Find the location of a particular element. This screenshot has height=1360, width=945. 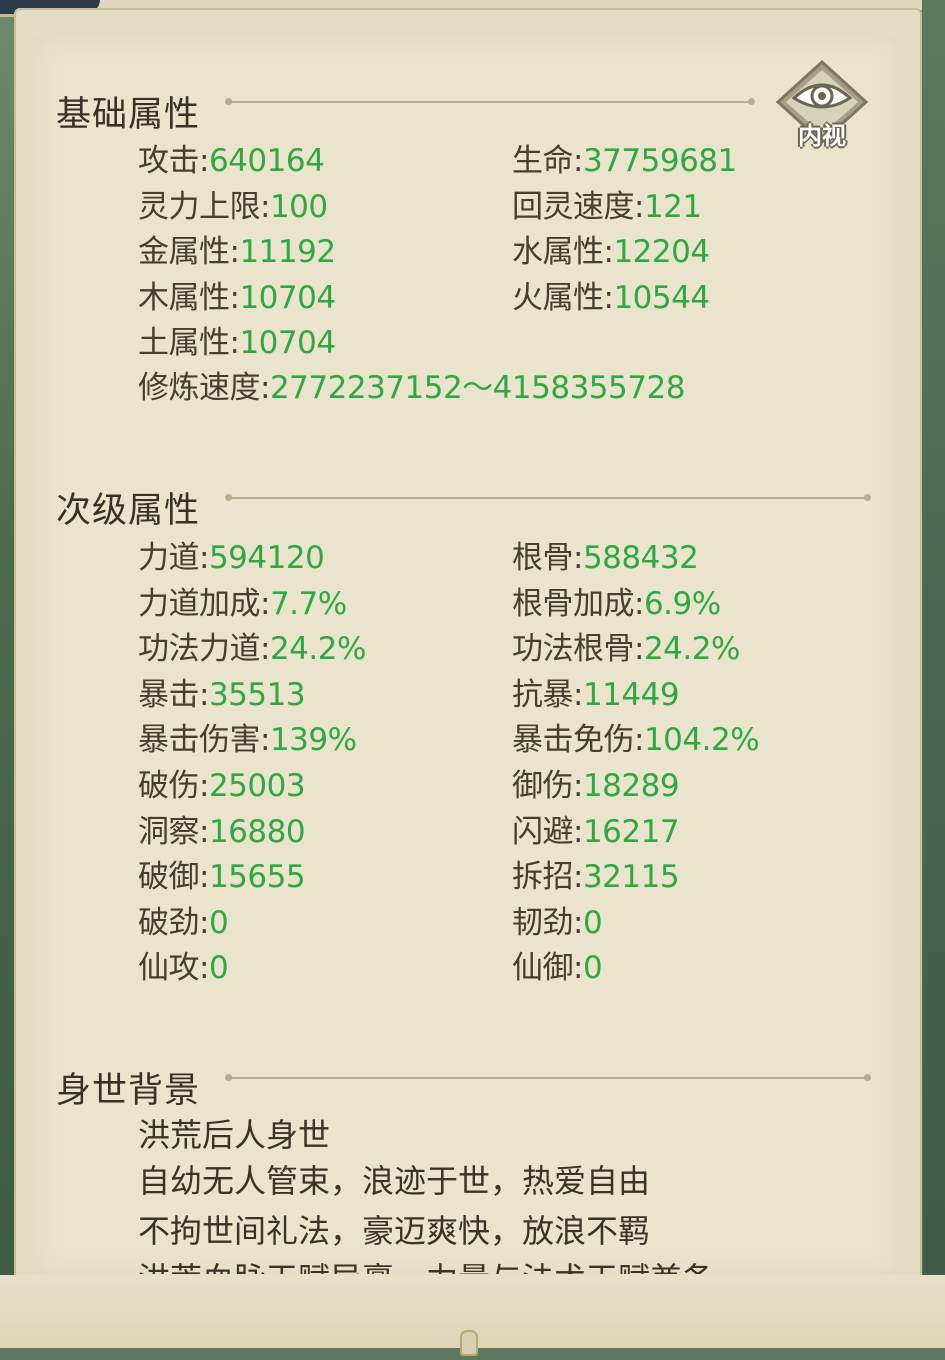

stat-row: 御伤:18289 is located at coordinates (596, 786).